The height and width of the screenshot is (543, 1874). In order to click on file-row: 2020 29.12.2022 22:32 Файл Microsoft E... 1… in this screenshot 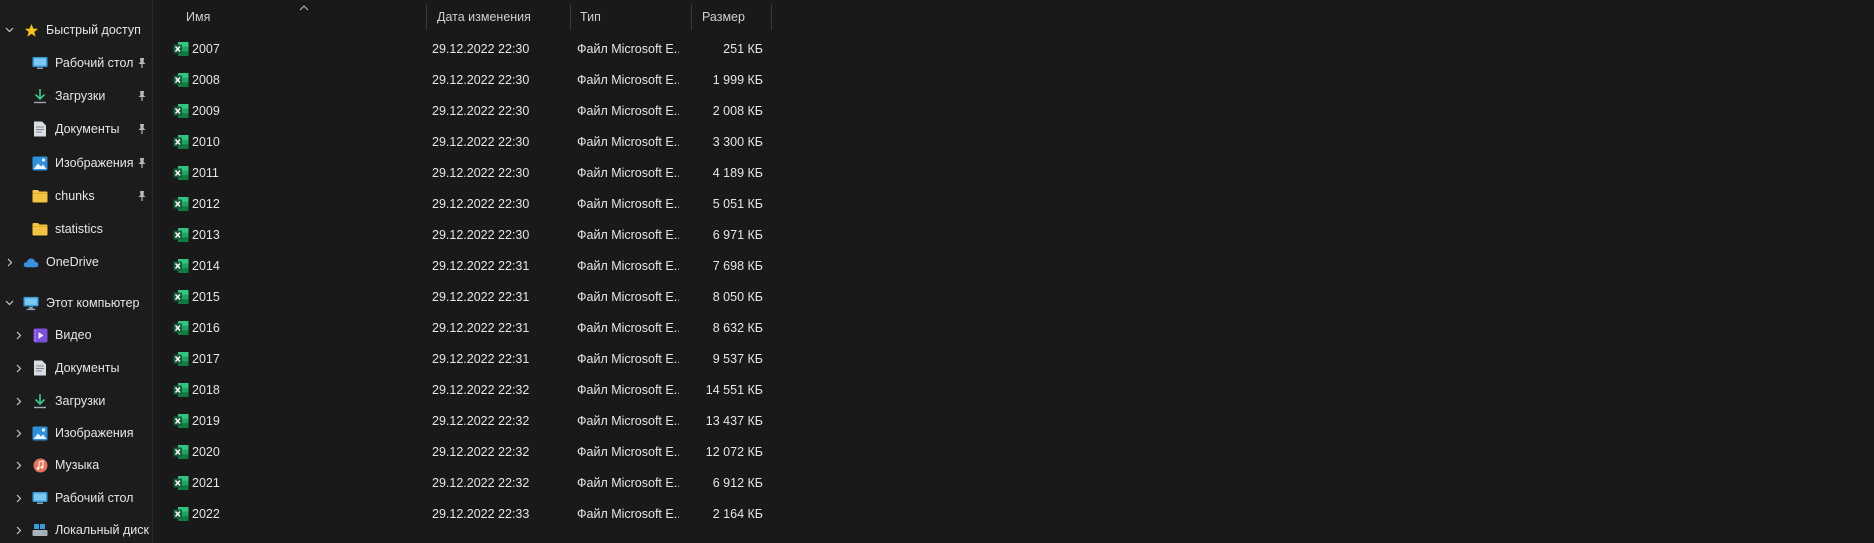, I will do `click(400, 452)`.